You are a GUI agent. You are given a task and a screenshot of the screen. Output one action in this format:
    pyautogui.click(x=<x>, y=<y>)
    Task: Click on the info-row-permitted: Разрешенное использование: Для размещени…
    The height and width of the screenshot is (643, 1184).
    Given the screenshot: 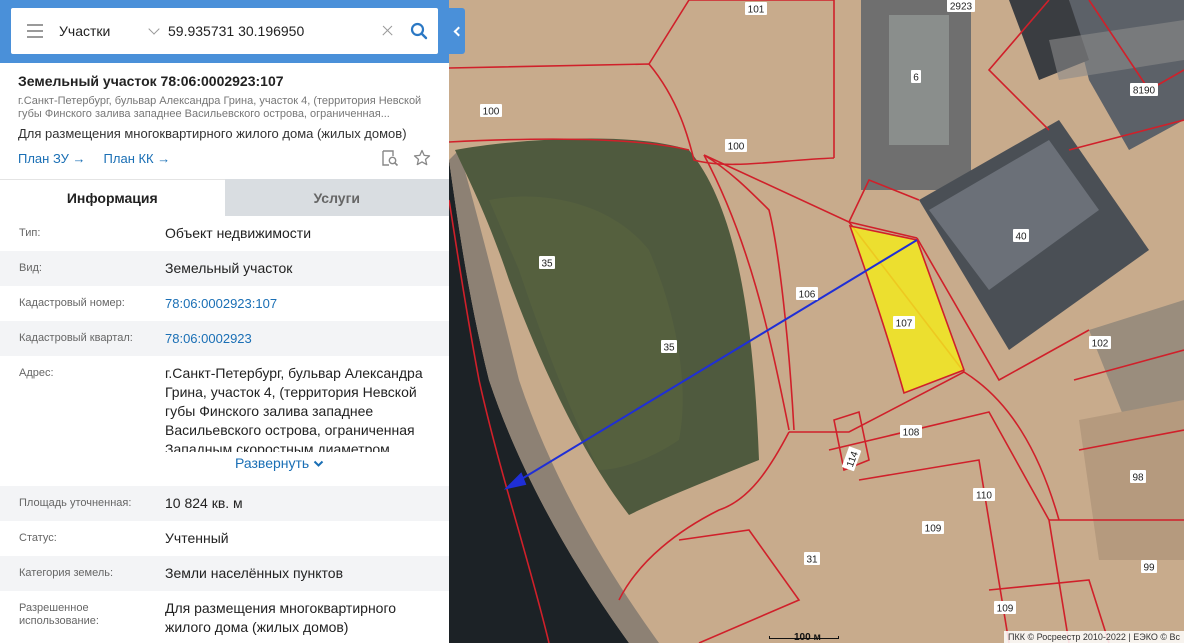 What is the action you would take?
    pyautogui.click(x=224, y=617)
    